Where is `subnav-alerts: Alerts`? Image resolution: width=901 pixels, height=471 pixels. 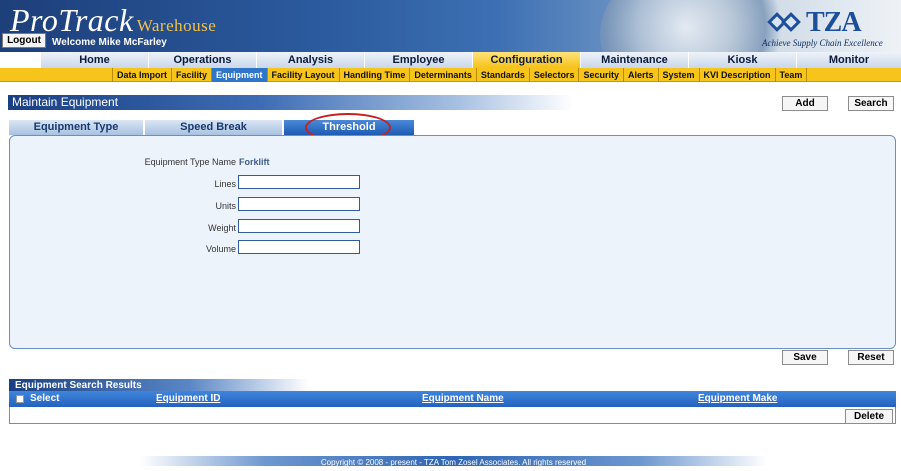 subnav-alerts: Alerts is located at coordinates (641, 75).